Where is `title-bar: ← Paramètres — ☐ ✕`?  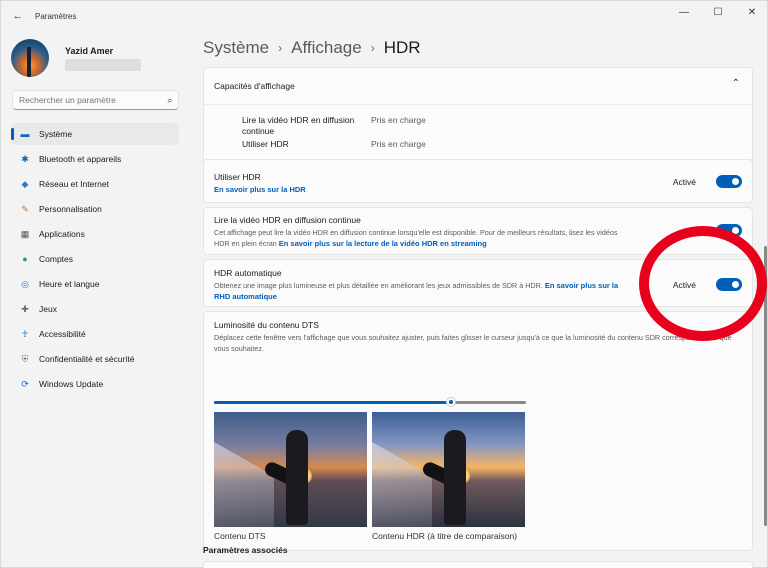 title-bar: ← Paramètres — ☐ ✕ is located at coordinates (384, 16).